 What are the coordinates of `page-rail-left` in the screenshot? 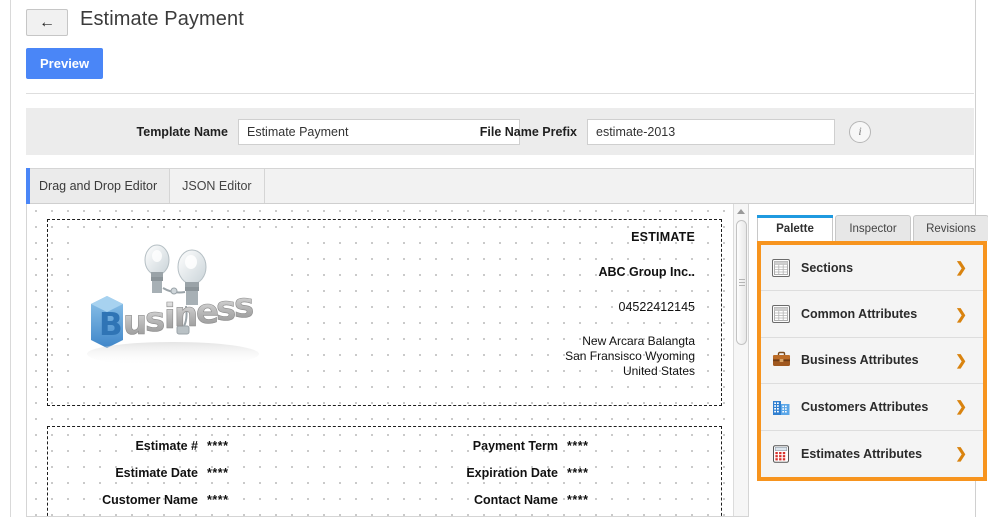 It's located at (5, 258).